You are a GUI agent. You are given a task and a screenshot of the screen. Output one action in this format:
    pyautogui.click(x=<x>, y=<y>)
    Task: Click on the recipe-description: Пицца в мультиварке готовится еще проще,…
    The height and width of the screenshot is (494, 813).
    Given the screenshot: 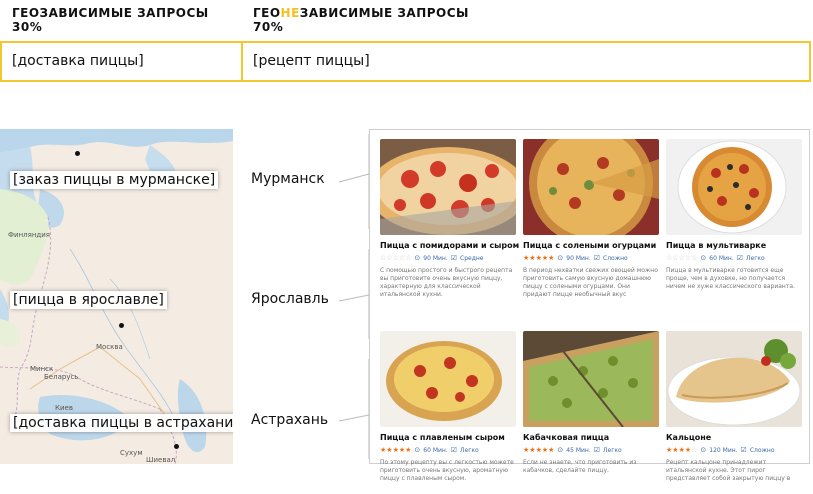 What is the action you would take?
    pyautogui.click(x=730, y=278)
    